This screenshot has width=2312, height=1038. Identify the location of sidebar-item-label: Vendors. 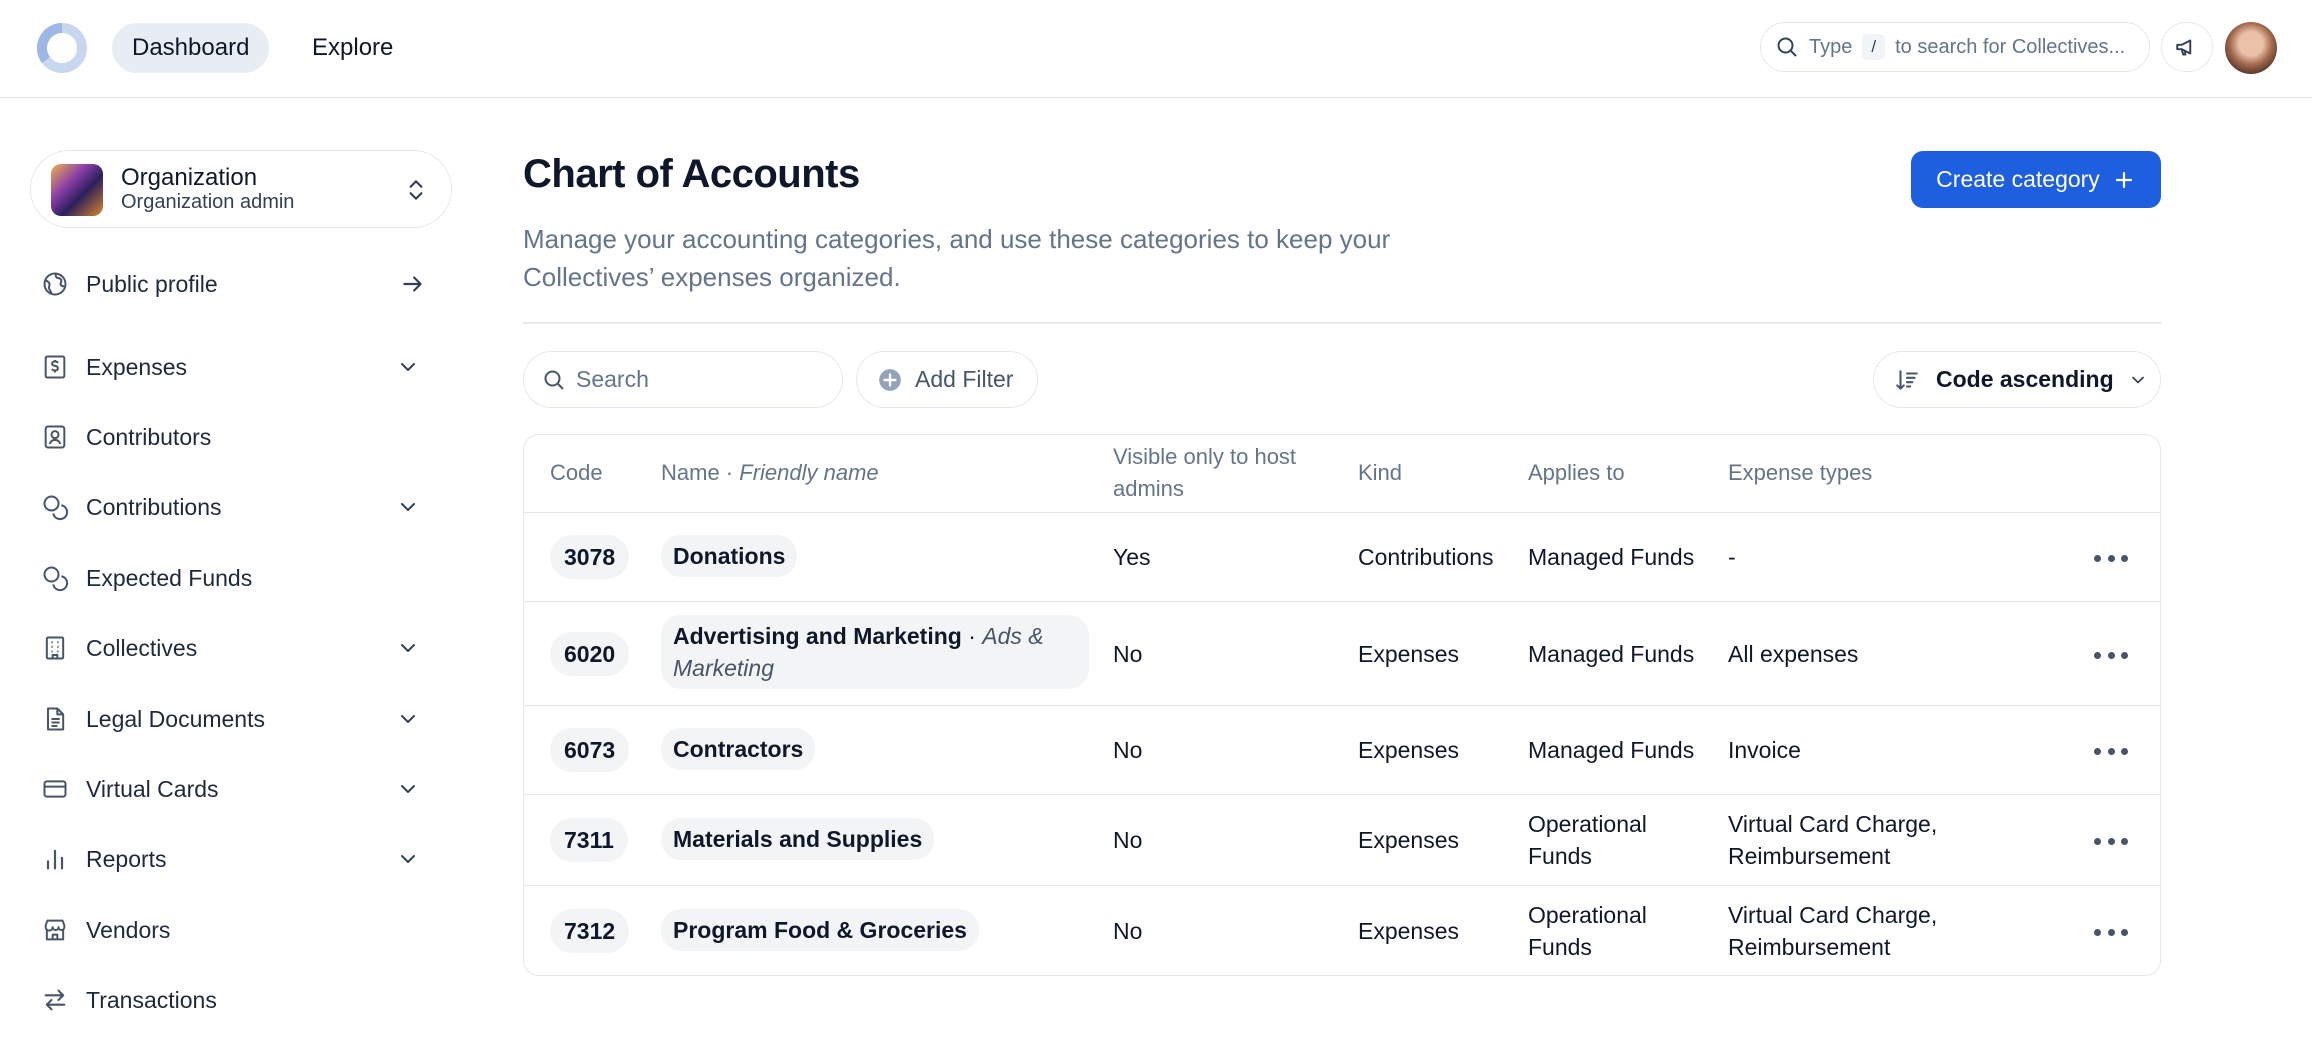
(128, 929).